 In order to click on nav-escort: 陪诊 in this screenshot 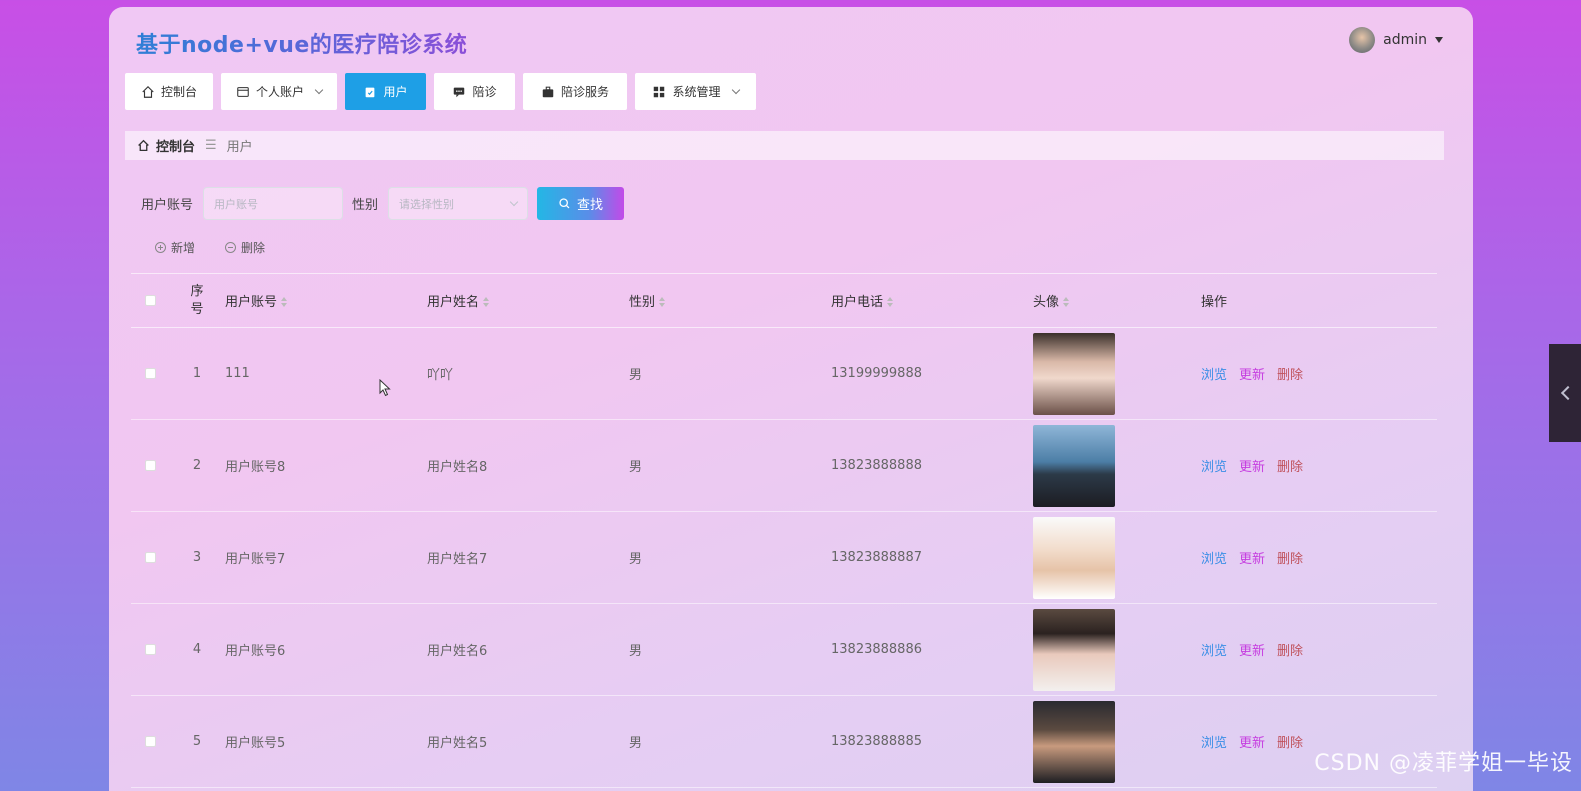, I will do `click(474, 91)`.